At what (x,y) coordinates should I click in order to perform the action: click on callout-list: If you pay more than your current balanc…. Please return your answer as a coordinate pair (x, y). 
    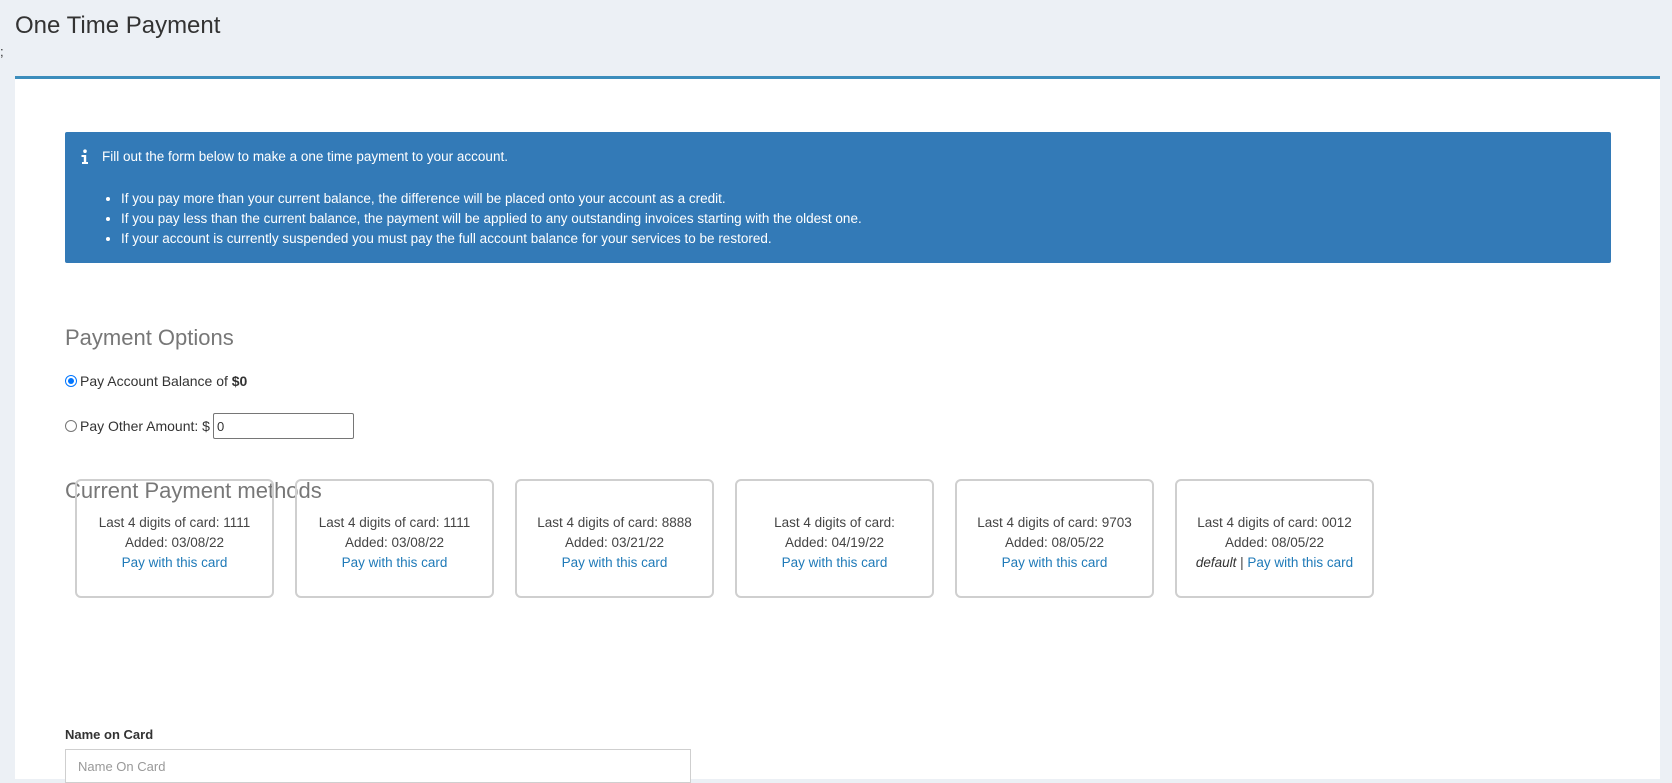
    Looking at the image, I should click on (482, 219).